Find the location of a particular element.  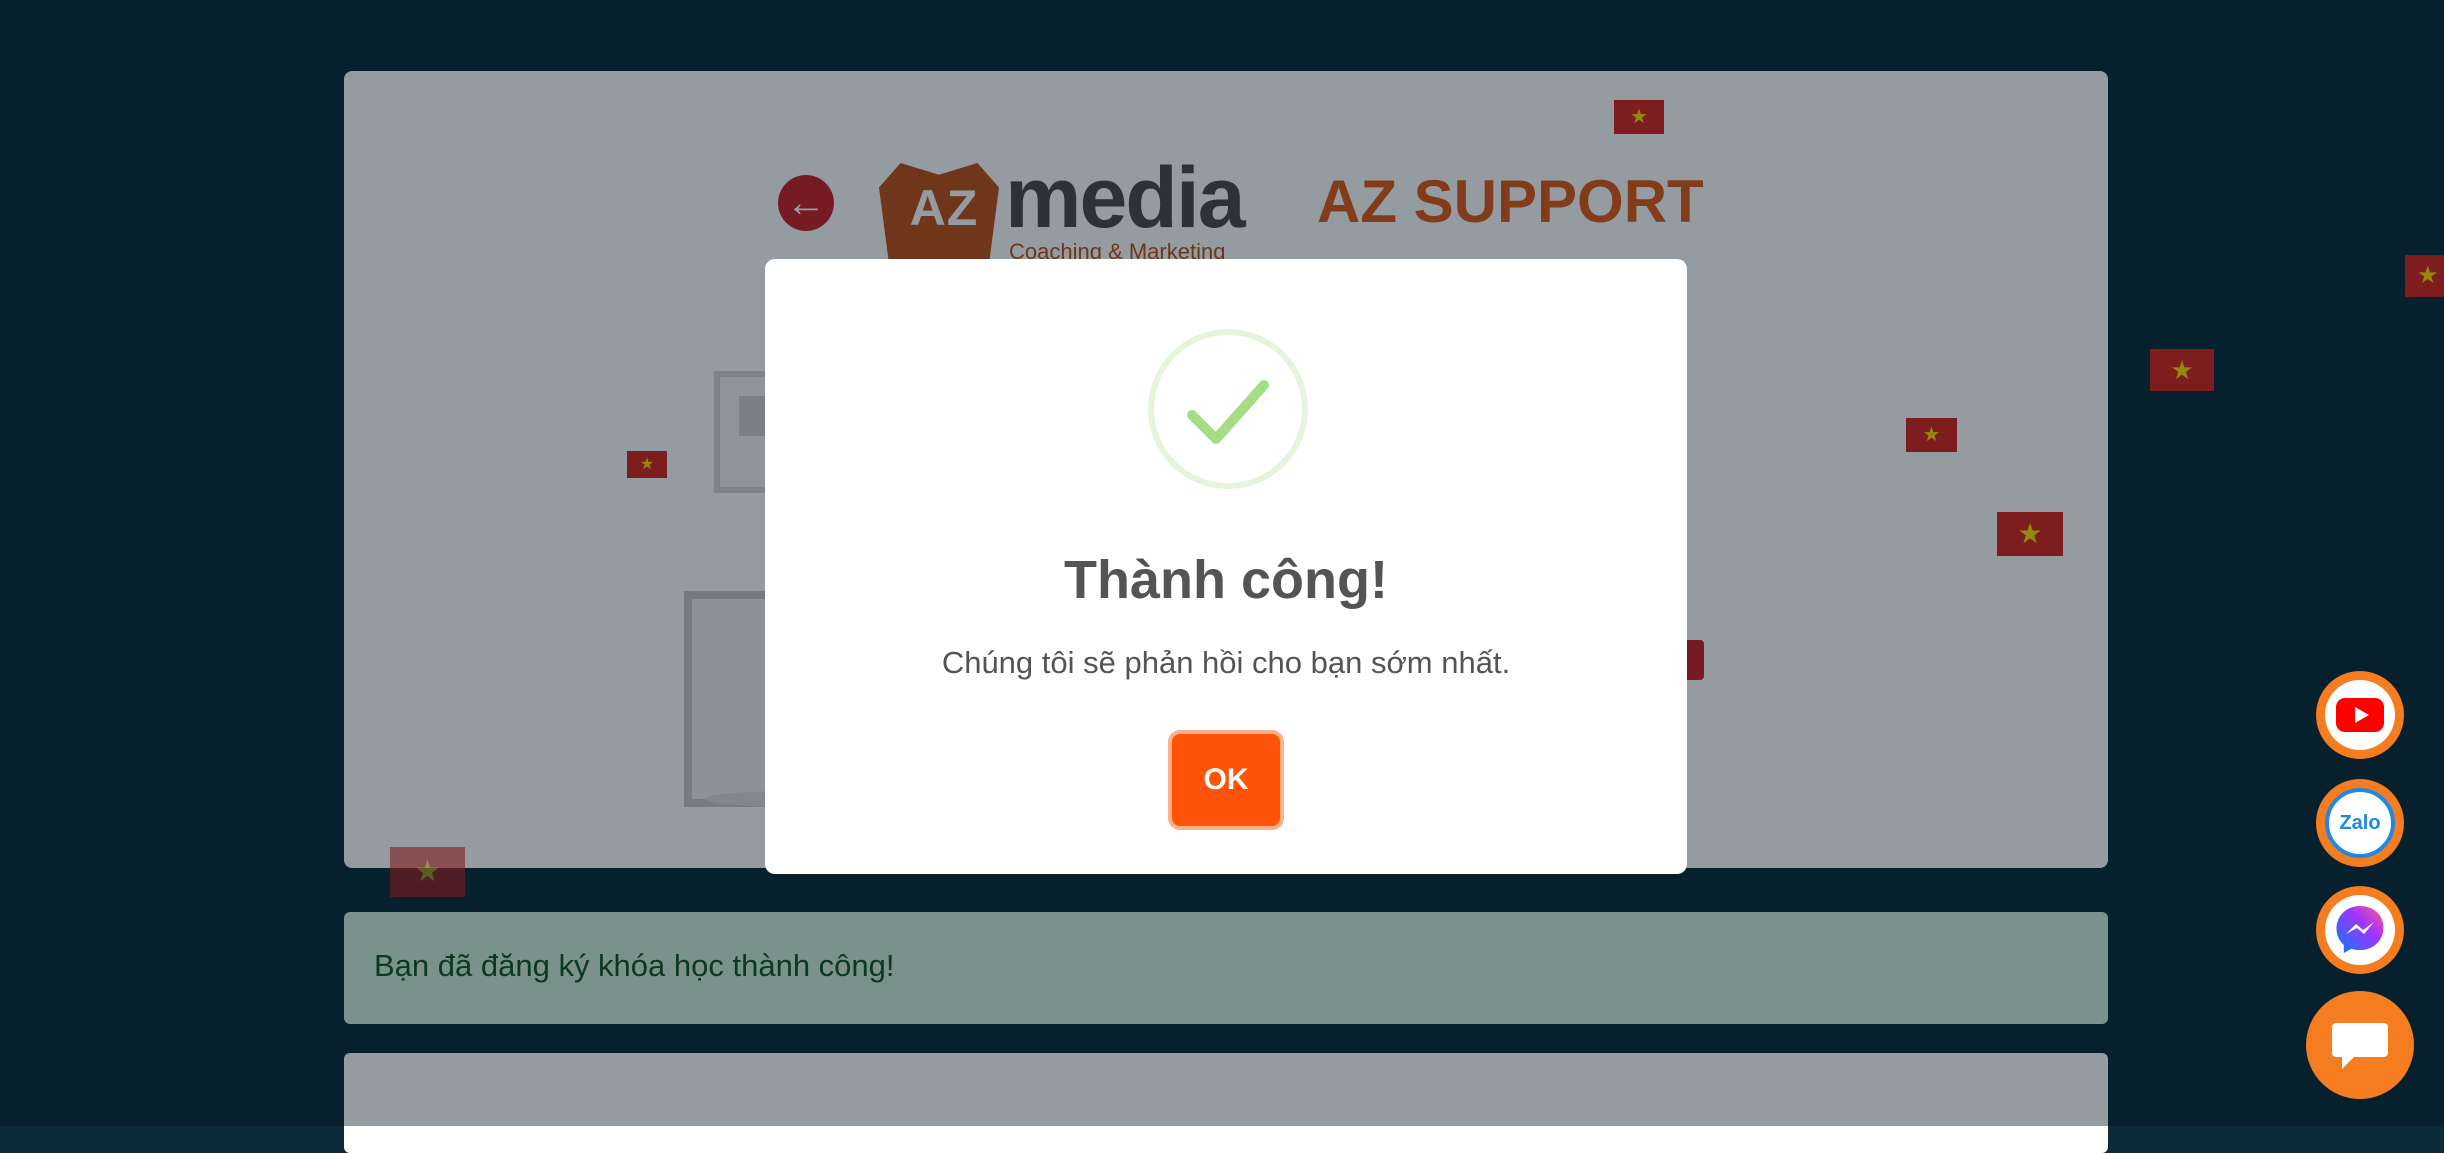

ok-button: OK is located at coordinates (1226, 780).